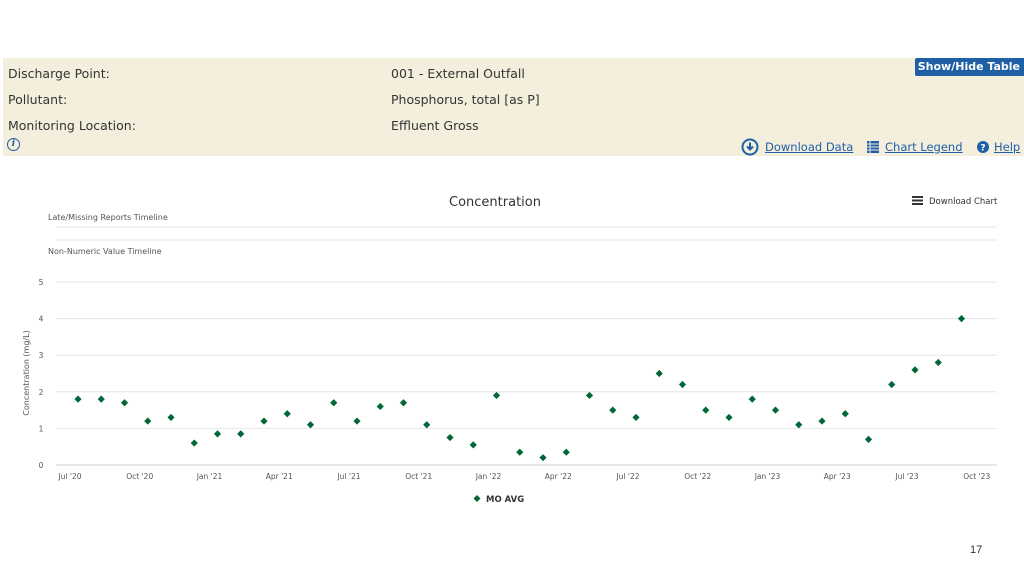 The width and height of the screenshot is (1024, 576). Describe the element at coordinates (418, 476) in the screenshot. I see `x-tick-label: Oct '21` at that location.